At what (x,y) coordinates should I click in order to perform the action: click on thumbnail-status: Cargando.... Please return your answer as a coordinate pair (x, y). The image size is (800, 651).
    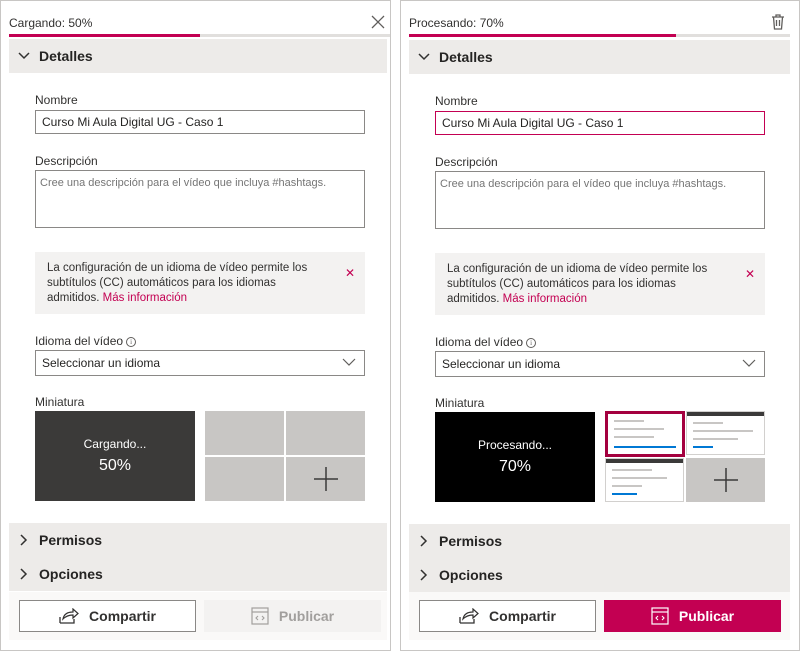
    Looking at the image, I should click on (115, 444).